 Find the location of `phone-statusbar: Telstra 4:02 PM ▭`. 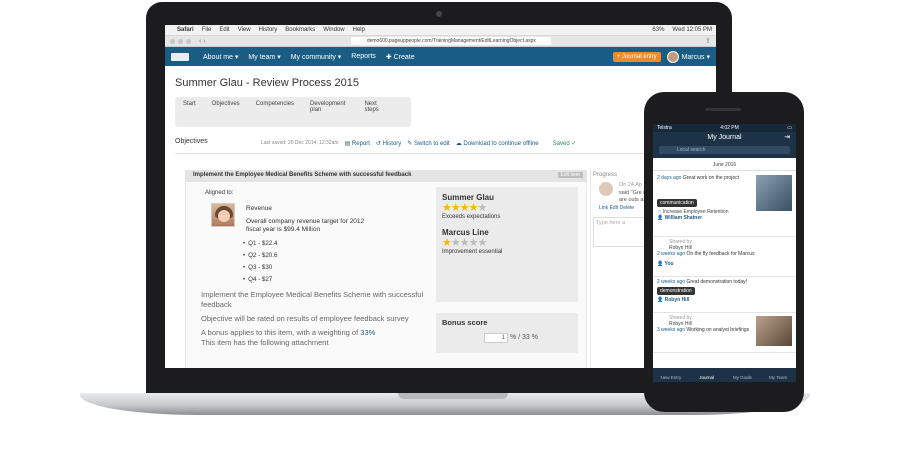

phone-statusbar: Telstra 4:02 PM ▭ is located at coordinates (724, 128).